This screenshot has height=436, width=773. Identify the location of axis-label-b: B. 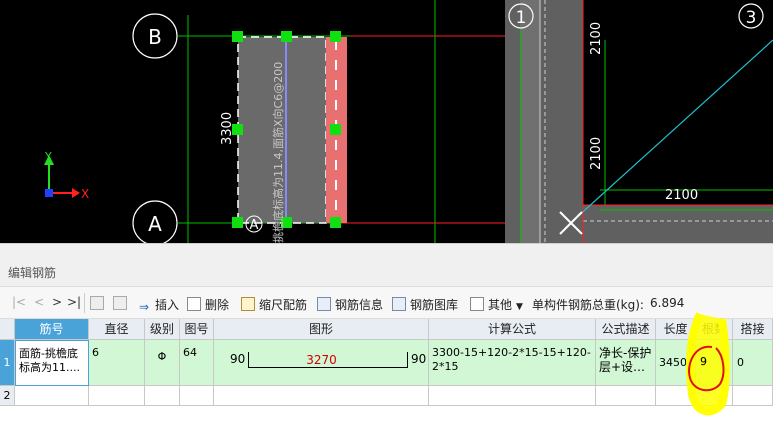
(155, 37).